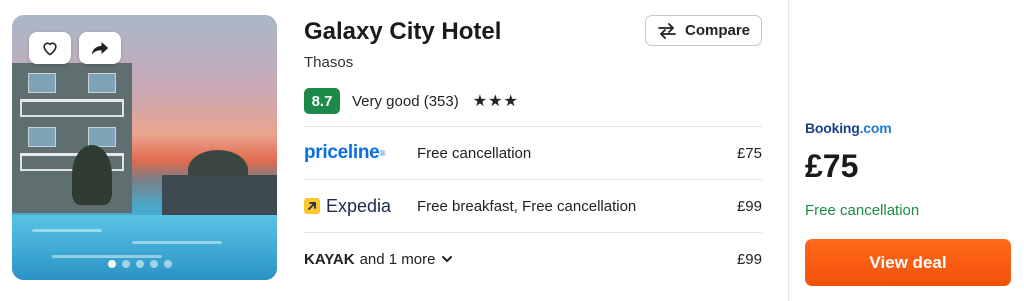 The image size is (1024, 301). I want to click on view-deal-button: View deal, so click(908, 262).